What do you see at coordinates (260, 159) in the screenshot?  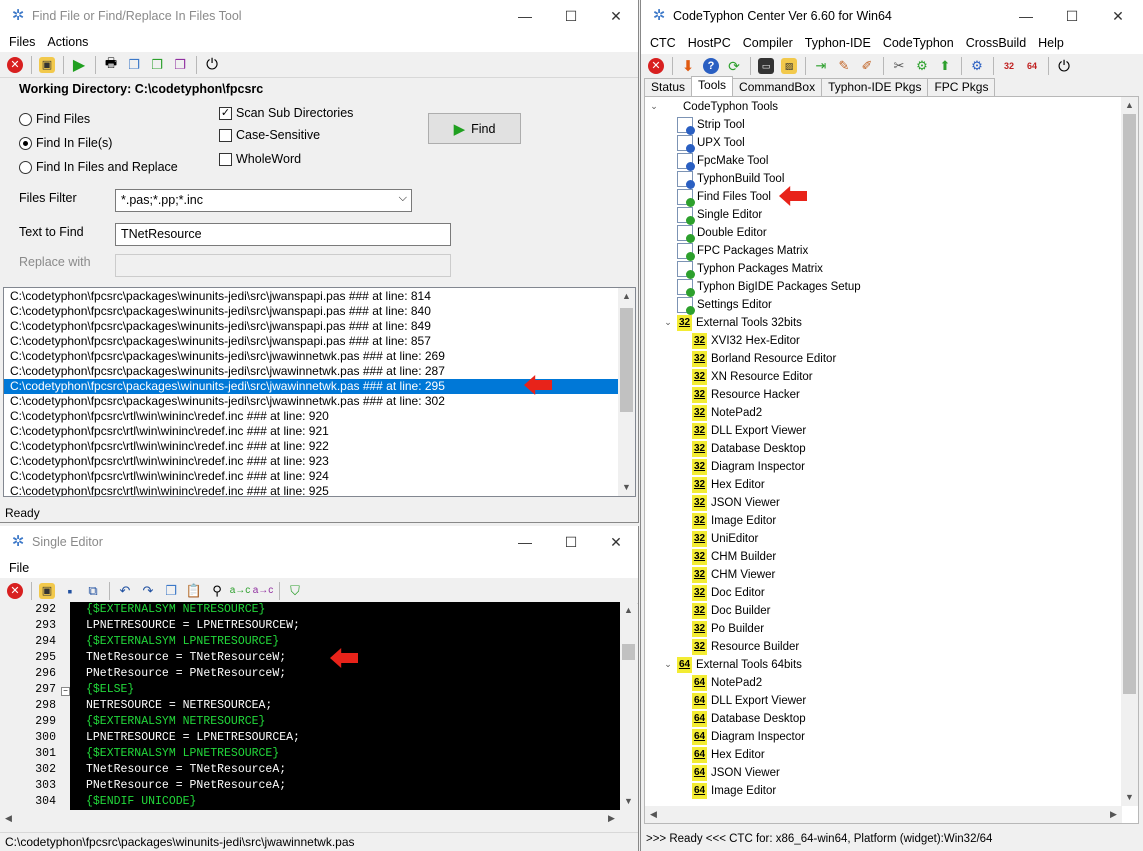 I see `whole-word-checkbox: WholeWord` at bounding box center [260, 159].